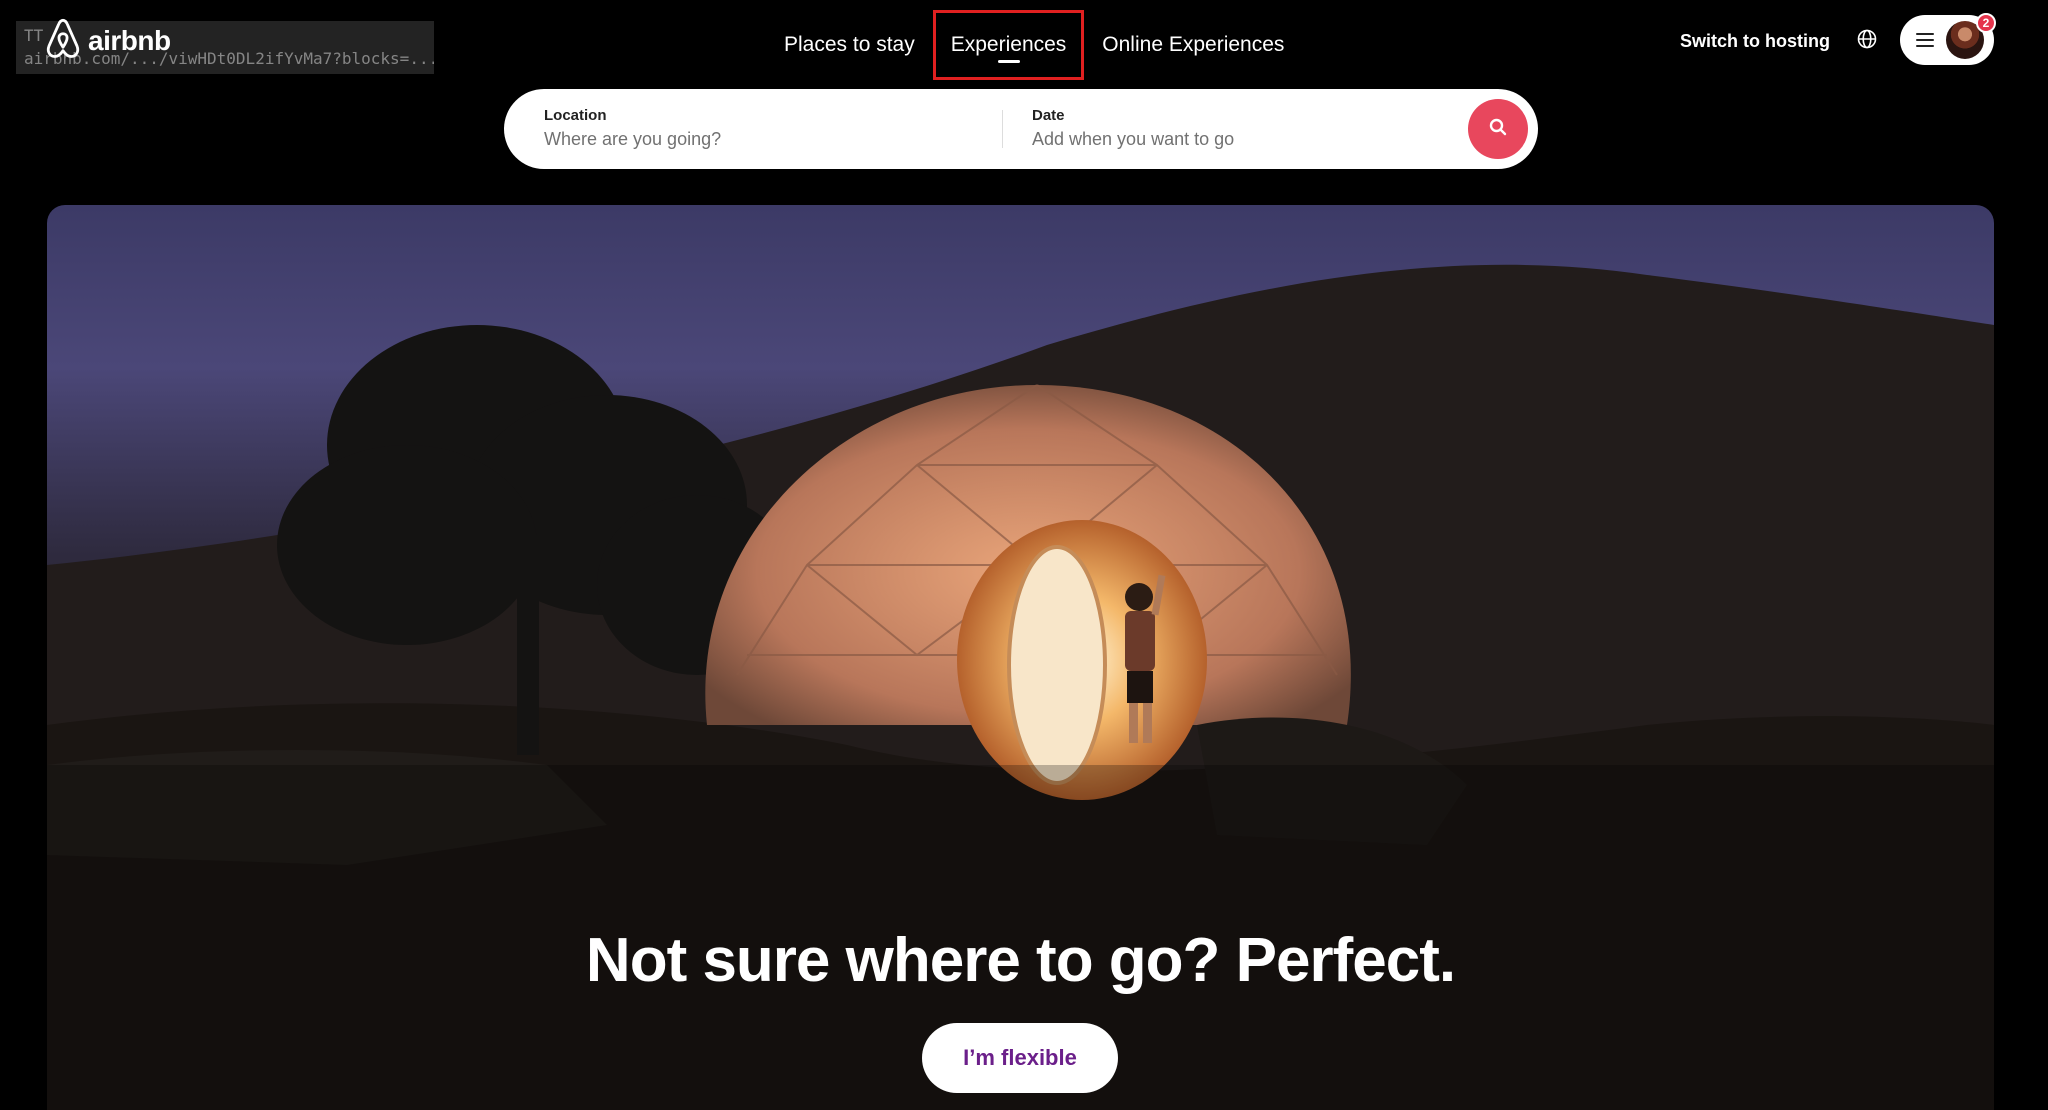  I want to click on language-button, so click(1867, 41).